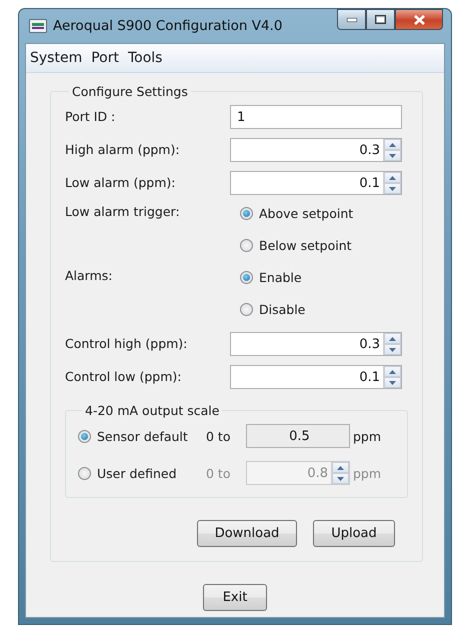 The width and height of the screenshot is (463, 628). I want to click on field-label: Control high (ppm):, so click(126, 343).